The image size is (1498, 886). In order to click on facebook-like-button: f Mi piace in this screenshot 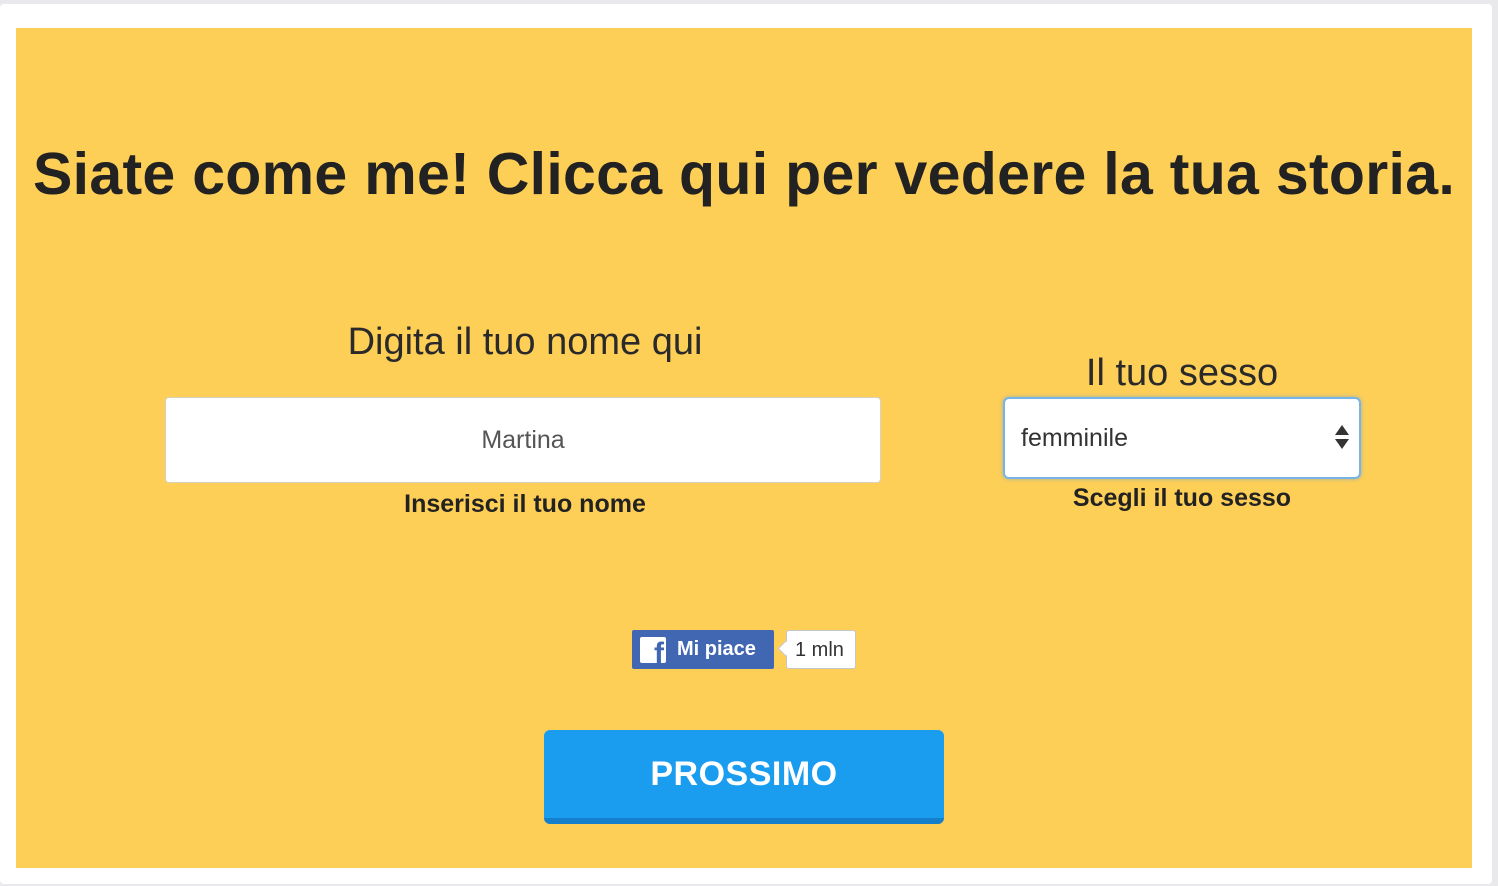, I will do `click(703, 649)`.